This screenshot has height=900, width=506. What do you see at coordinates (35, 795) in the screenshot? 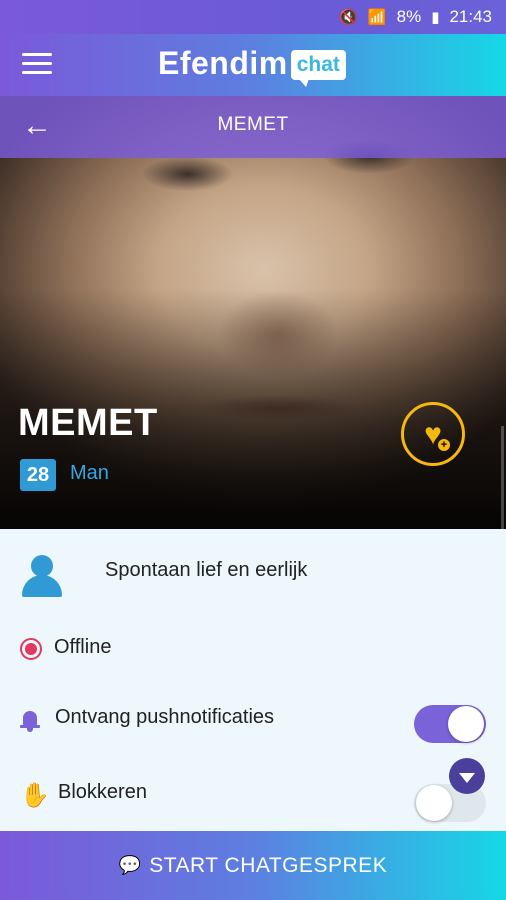
I see `hand-stop-icon: ✋` at bounding box center [35, 795].